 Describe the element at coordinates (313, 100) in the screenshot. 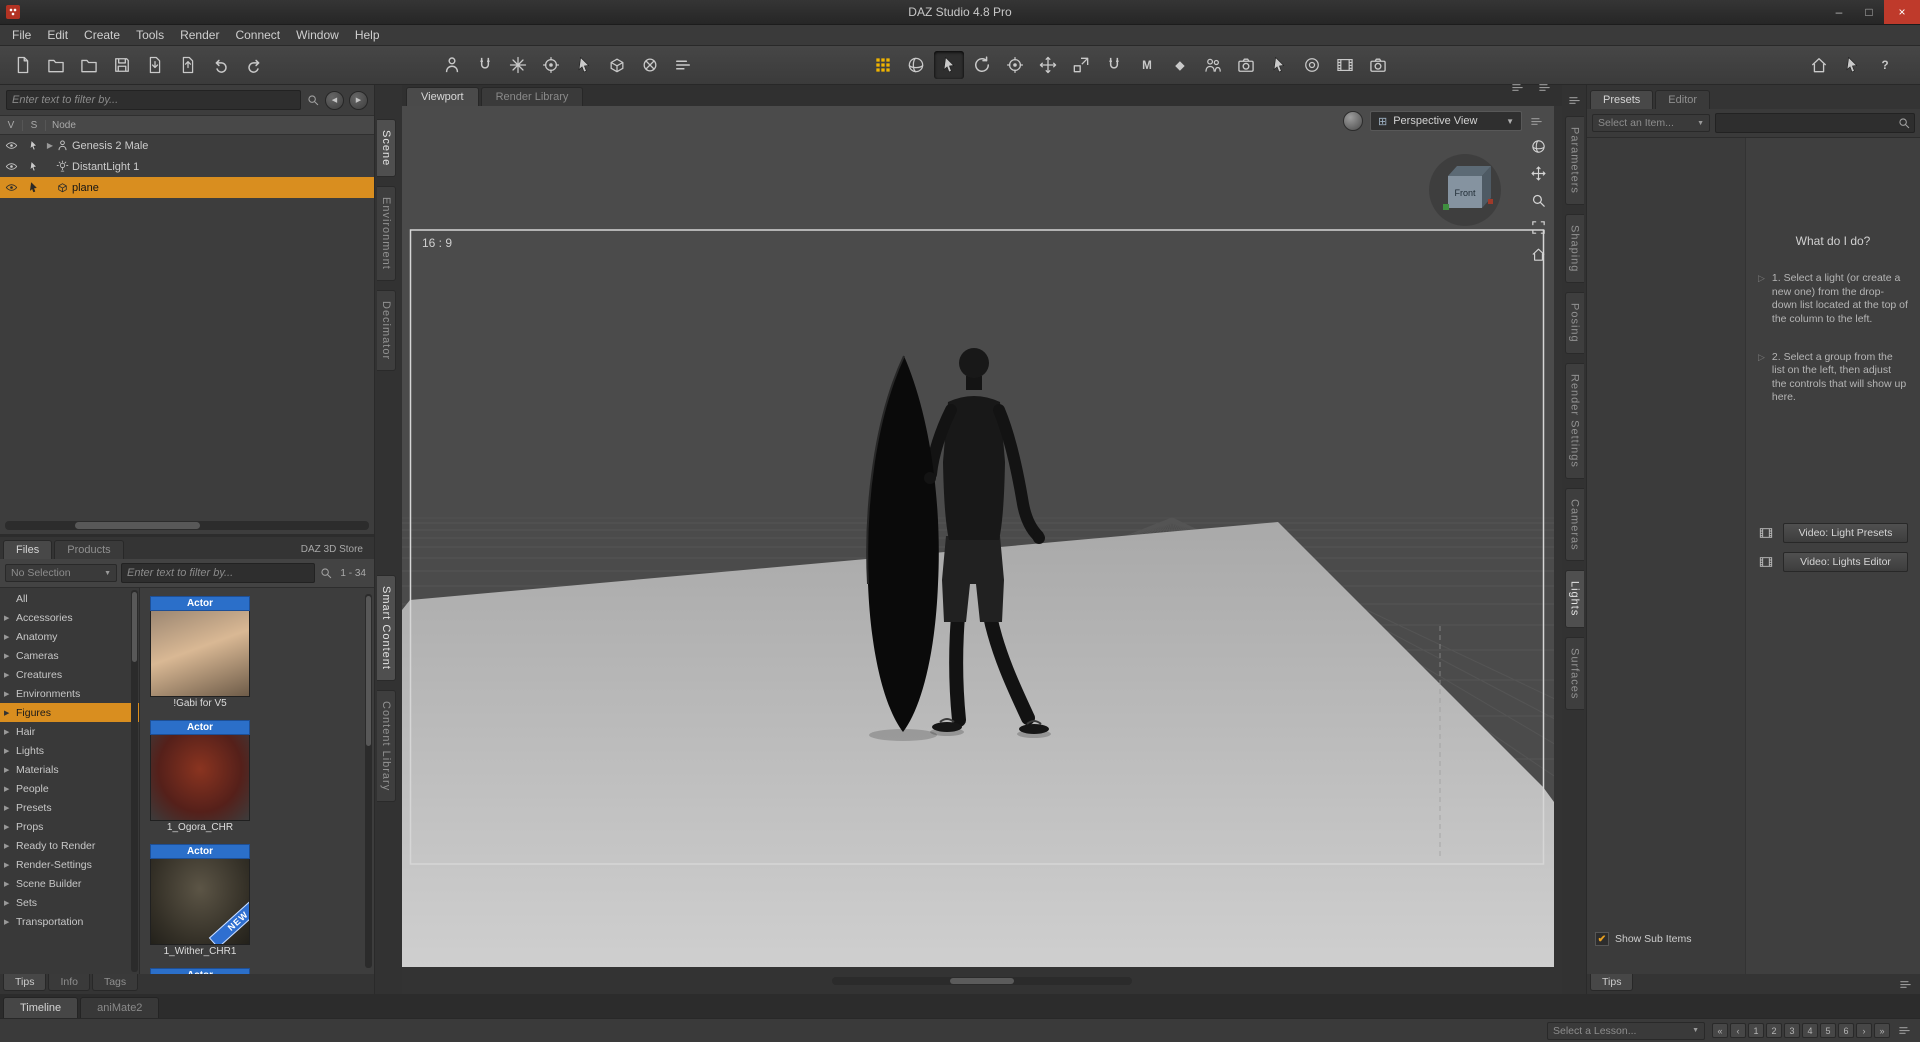

I see `search-icon` at that location.